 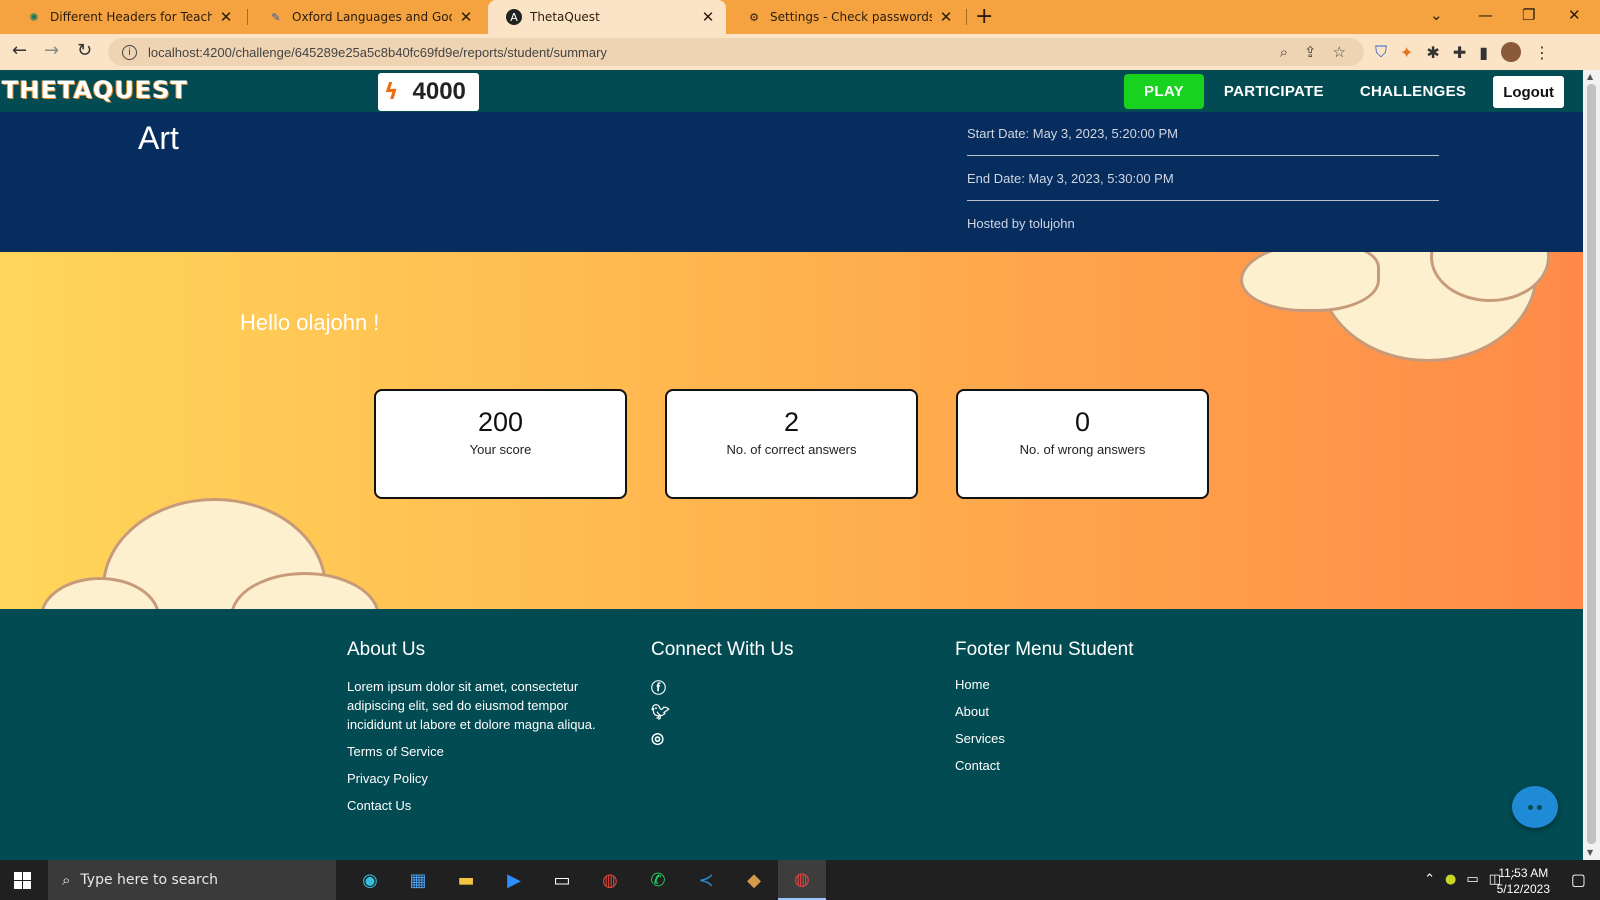 I want to click on tray-app-icon: ●, so click(x=1450, y=879).